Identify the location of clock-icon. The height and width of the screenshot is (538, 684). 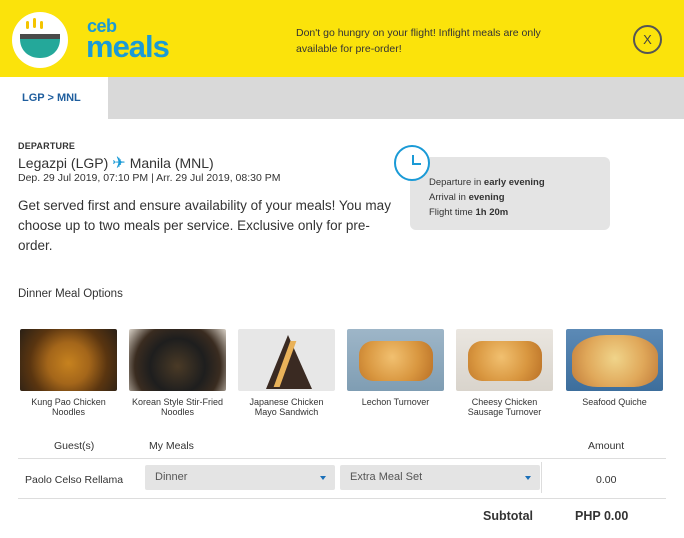
(412, 163).